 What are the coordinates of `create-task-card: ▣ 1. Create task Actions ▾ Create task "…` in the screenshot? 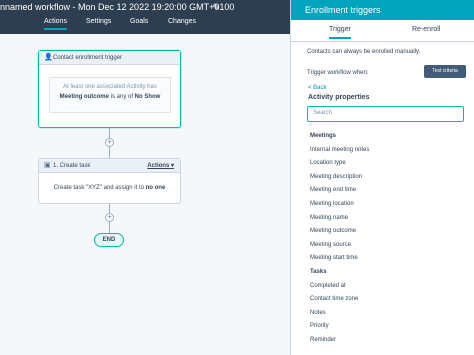 It's located at (109, 181).